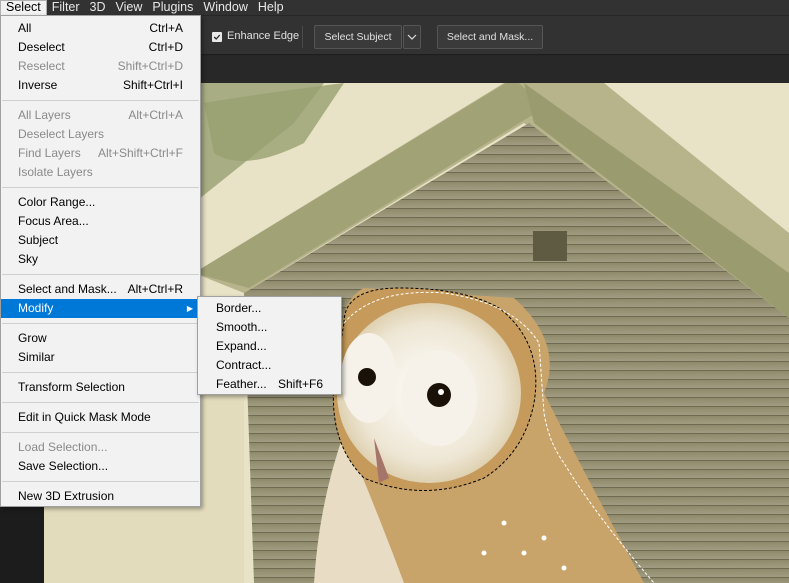 Image resolution: width=789 pixels, height=583 pixels. Describe the element at coordinates (36, 308) in the screenshot. I see `menu-item-label: Modify` at that location.